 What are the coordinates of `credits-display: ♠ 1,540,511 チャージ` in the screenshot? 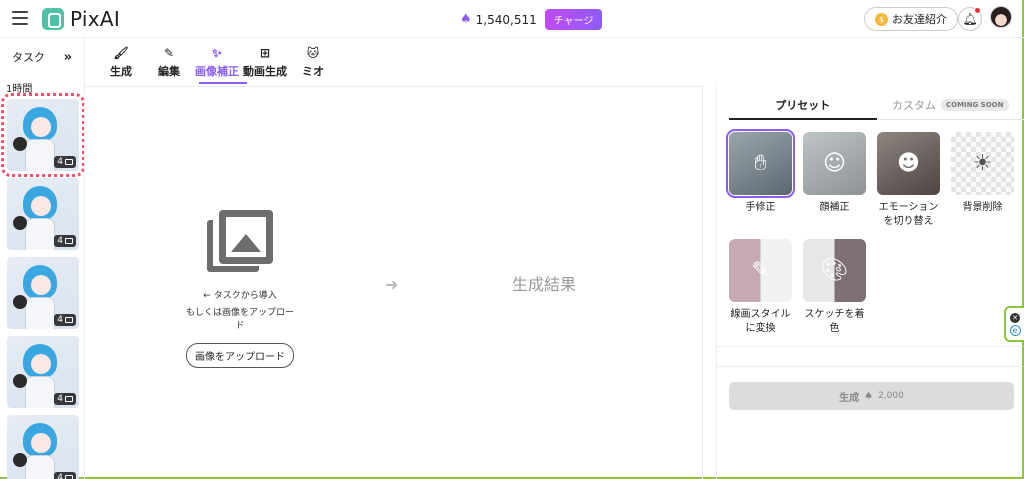 It's located at (531, 19).